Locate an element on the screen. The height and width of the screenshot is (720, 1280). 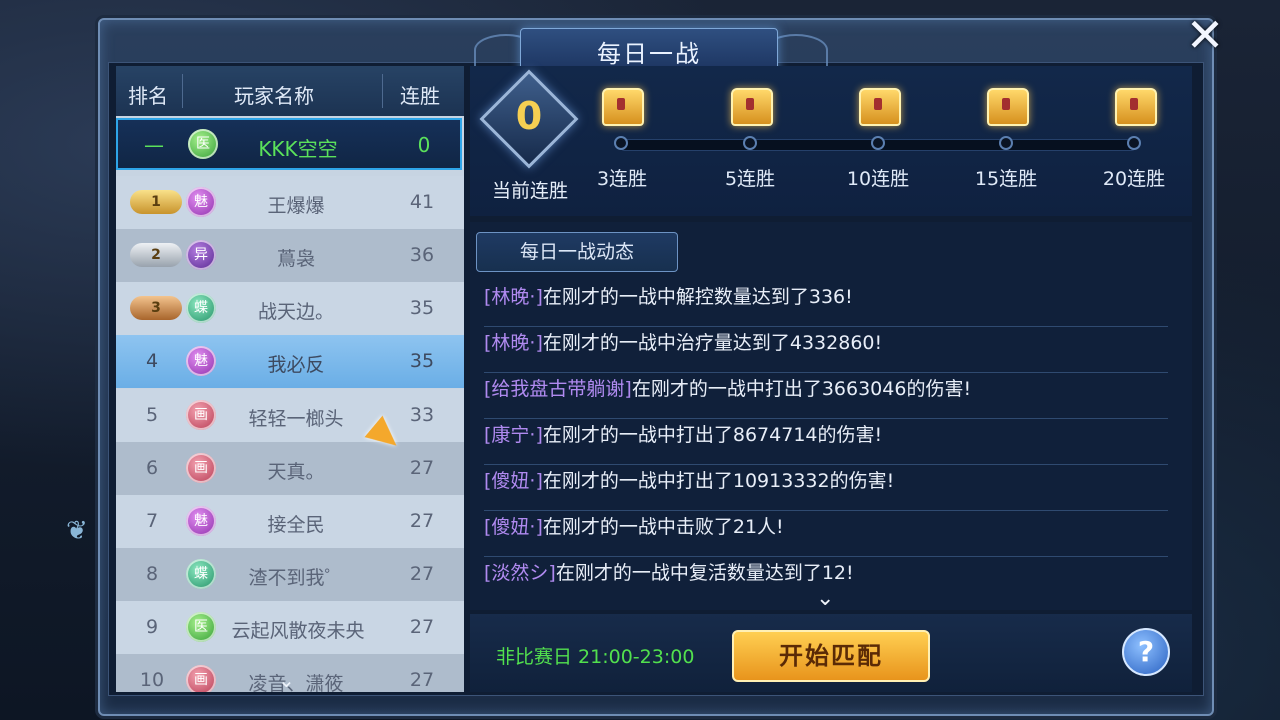
self-wins: 0 is located at coordinates (424, 145).